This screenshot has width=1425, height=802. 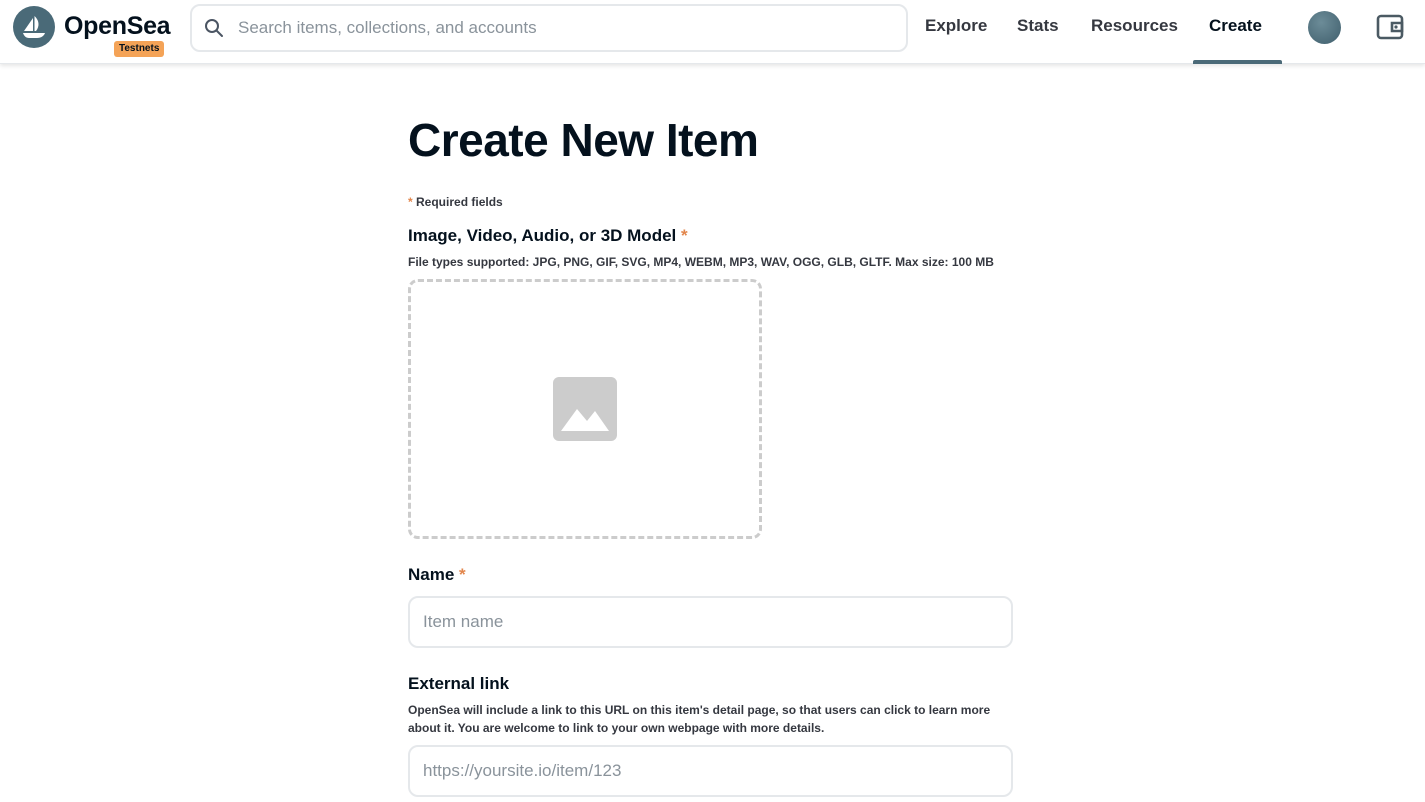 I want to click on media-required-star: *, so click(x=684, y=235).